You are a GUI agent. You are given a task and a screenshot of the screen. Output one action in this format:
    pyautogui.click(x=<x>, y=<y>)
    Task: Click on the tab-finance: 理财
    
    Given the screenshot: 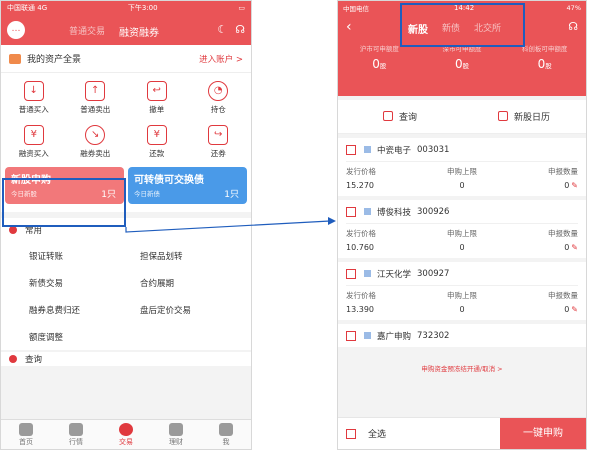 What is the action you would take?
    pyautogui.click(x=176, y=434)
    